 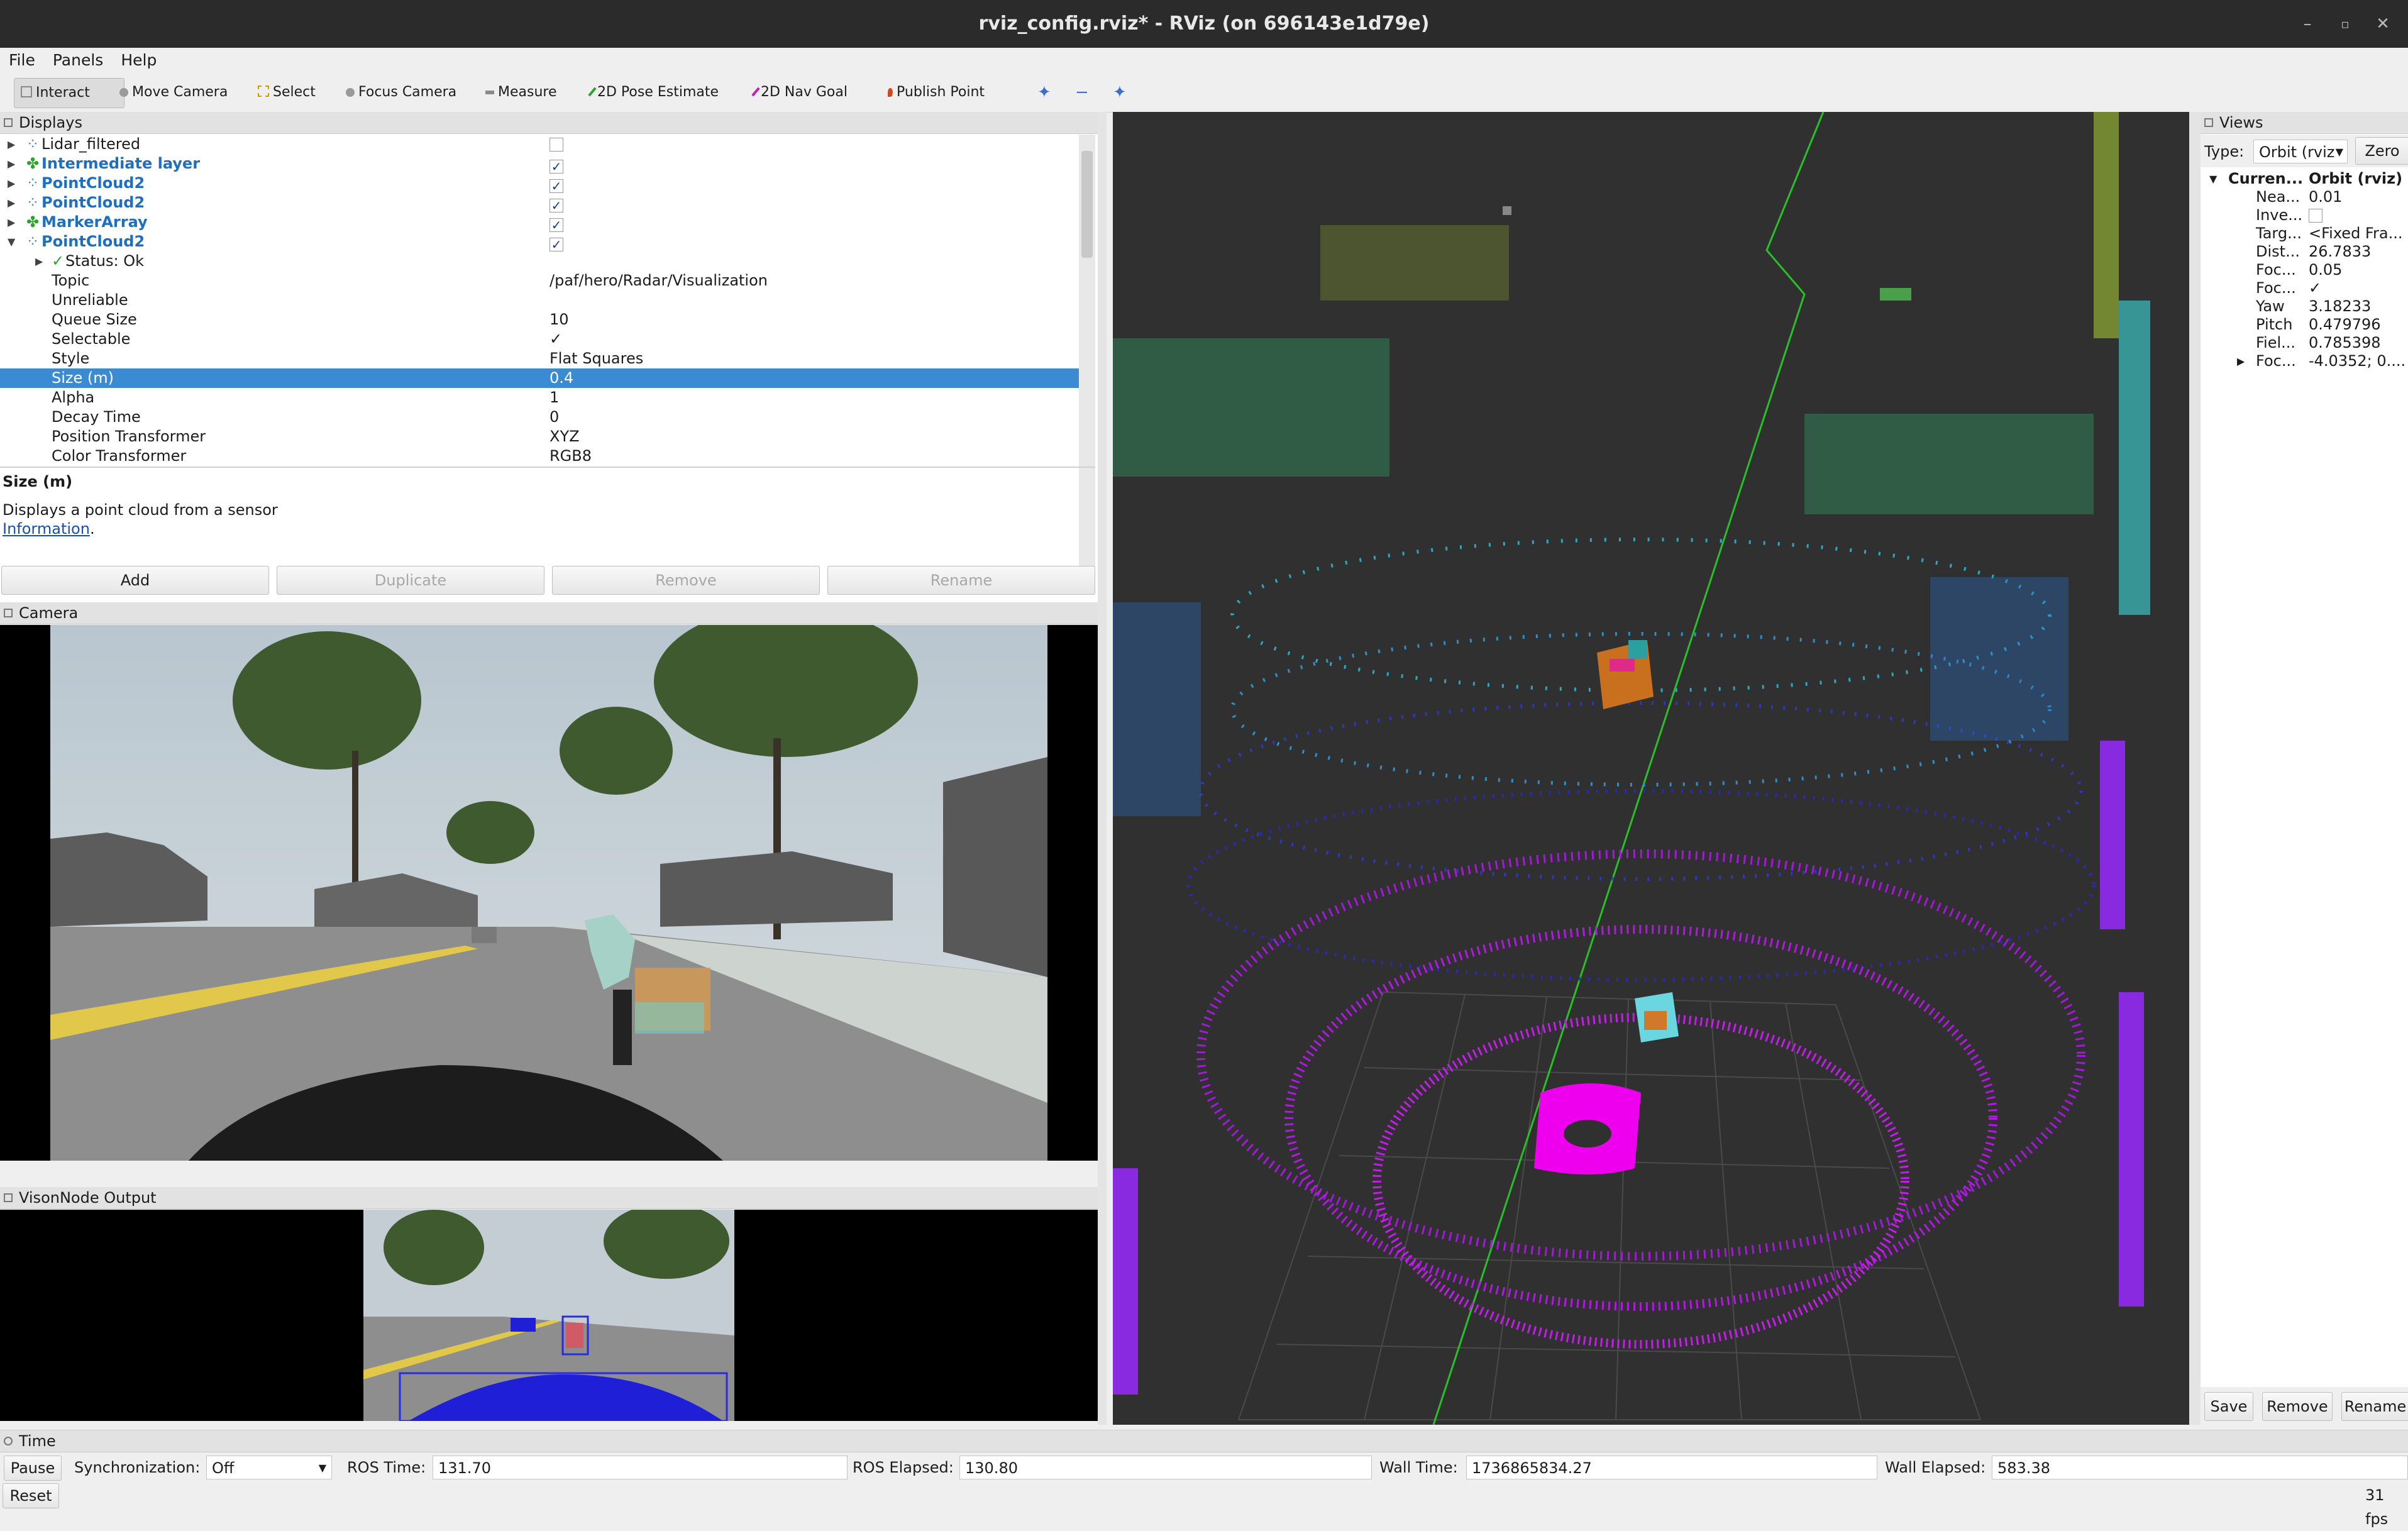 I want to click on nav-goal-icon, so click(x=756, y=92).